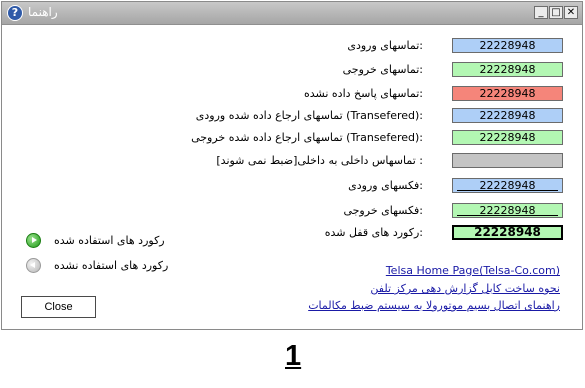  Describe the element at coordinates (43, 12) in the screenshot. I see `window-title: راهنما` at that location.